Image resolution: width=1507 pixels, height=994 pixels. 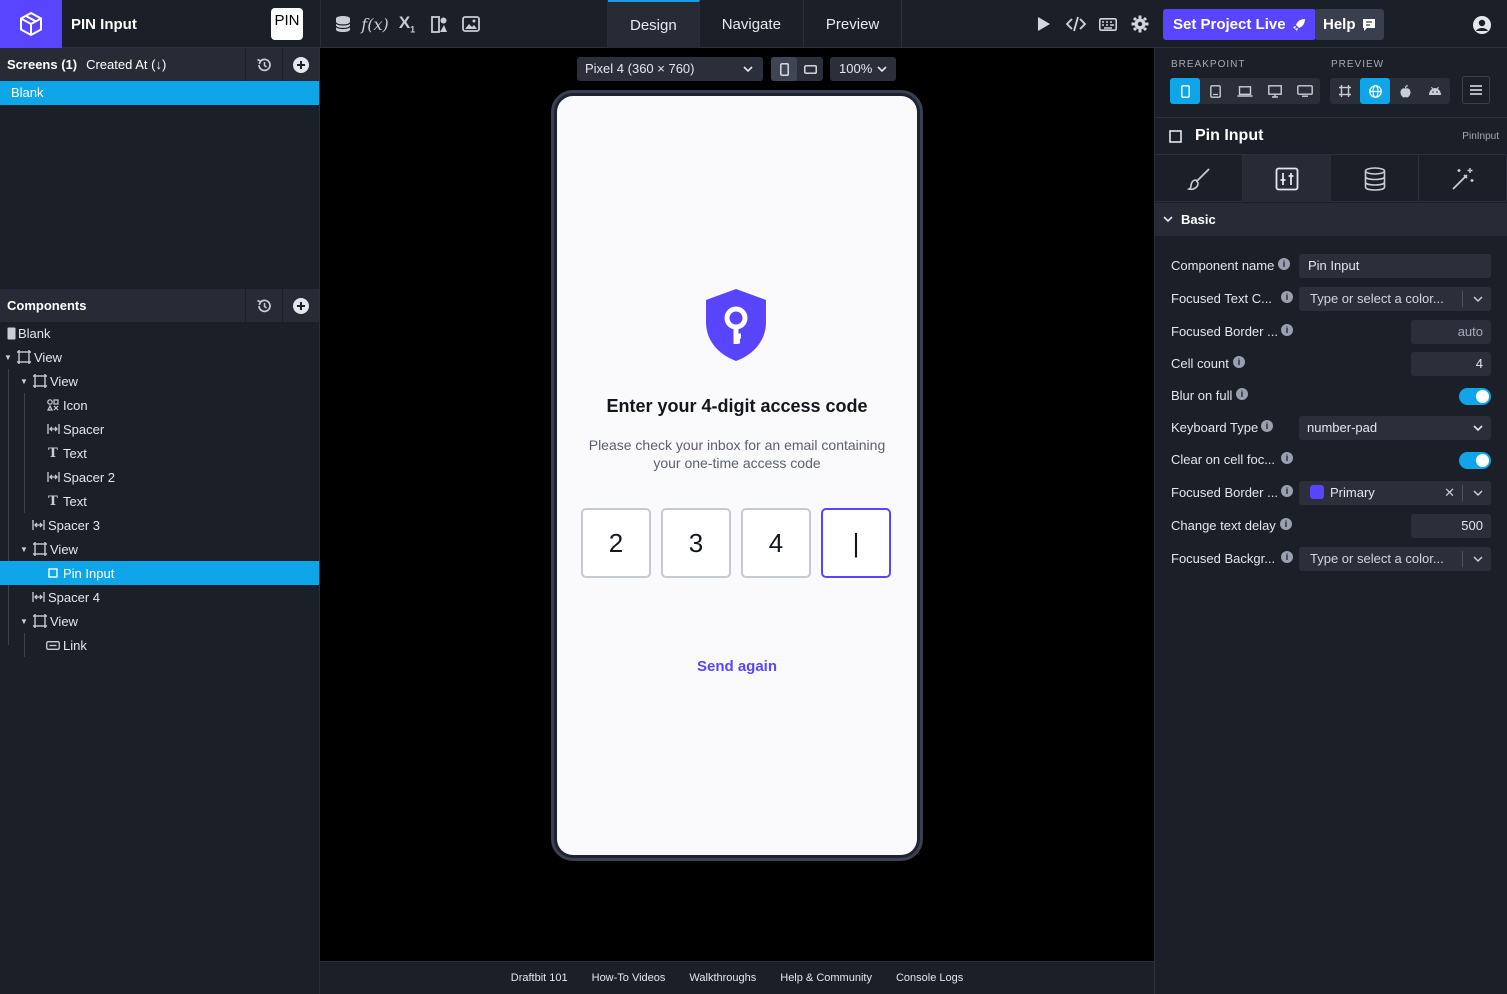 I want to click on footer-link-draftbit-101: Draftbit 101, so click(x=539, y=978).